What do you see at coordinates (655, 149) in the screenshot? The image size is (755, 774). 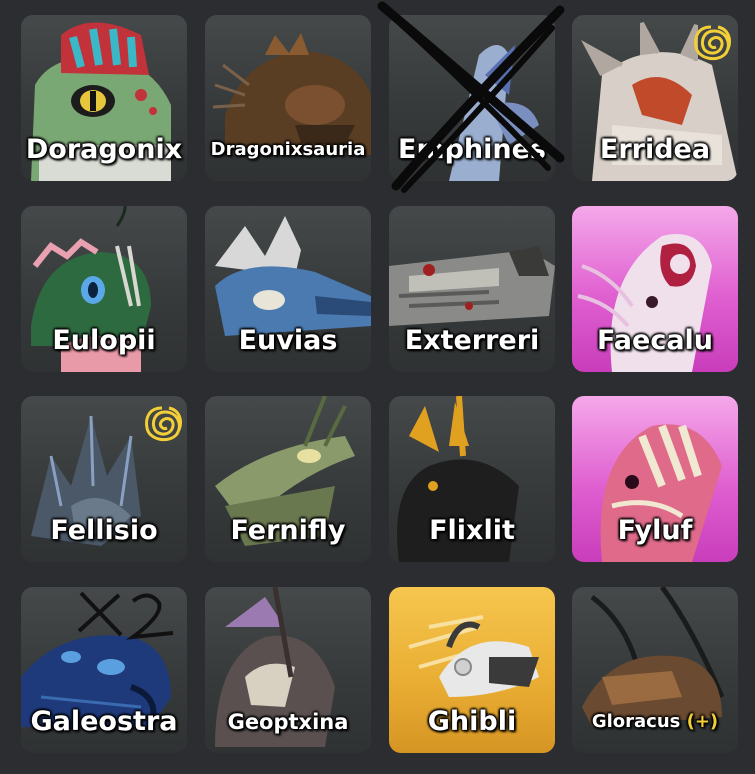 I see `creature-name: Erridea` at bounding box center [655, 149].